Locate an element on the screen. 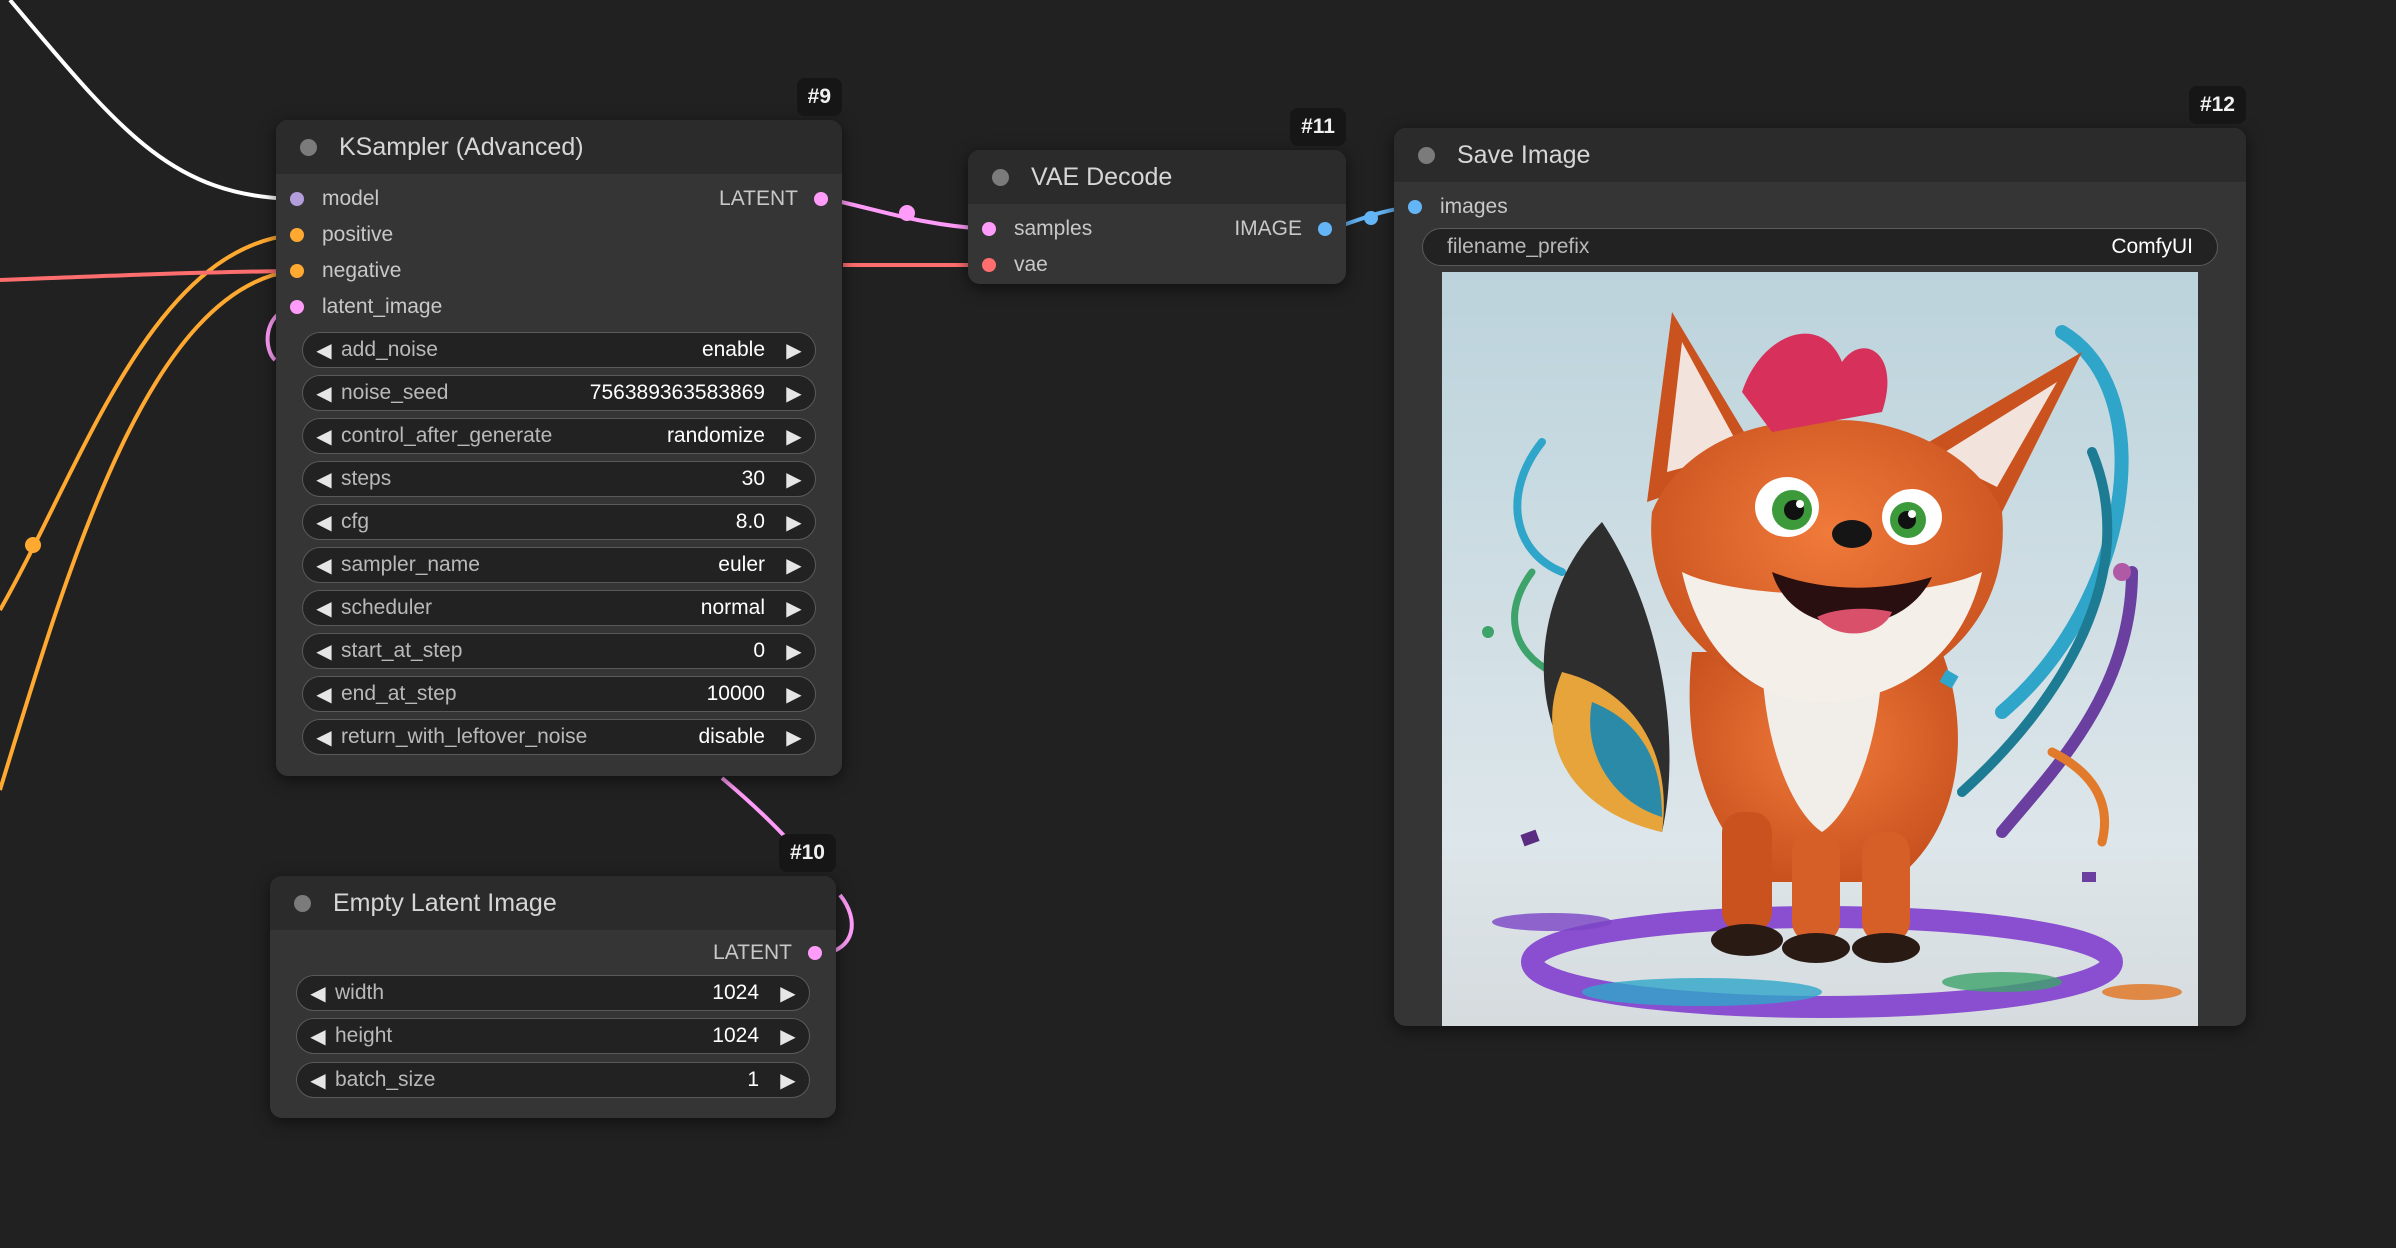 The height and width of the screenshot is (1248, 2396). widget-value: disable is located at coordinates (731, 736).